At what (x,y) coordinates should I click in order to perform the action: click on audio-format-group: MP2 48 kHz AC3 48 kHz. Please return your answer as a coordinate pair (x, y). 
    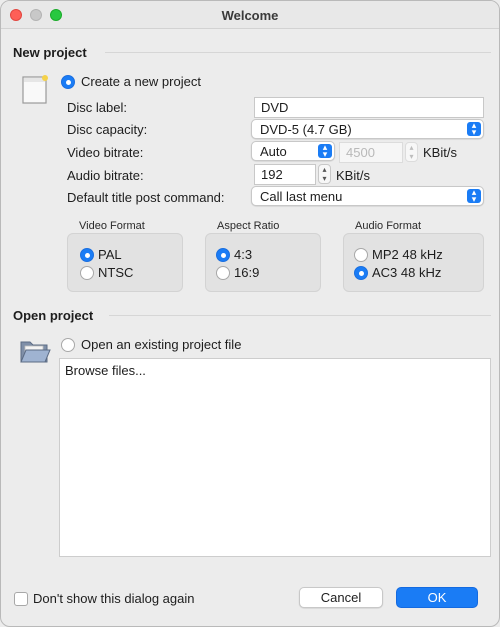
    Looking at the image, I should click on (413, 262).